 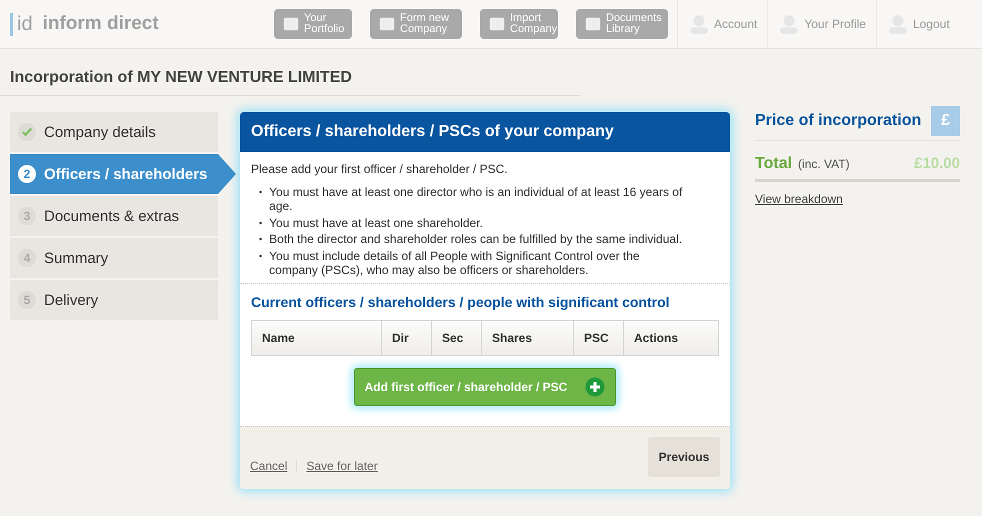 I want to click on add-officer-button: Add first officer / shareholder / PSC, so click(x=485, y=387).